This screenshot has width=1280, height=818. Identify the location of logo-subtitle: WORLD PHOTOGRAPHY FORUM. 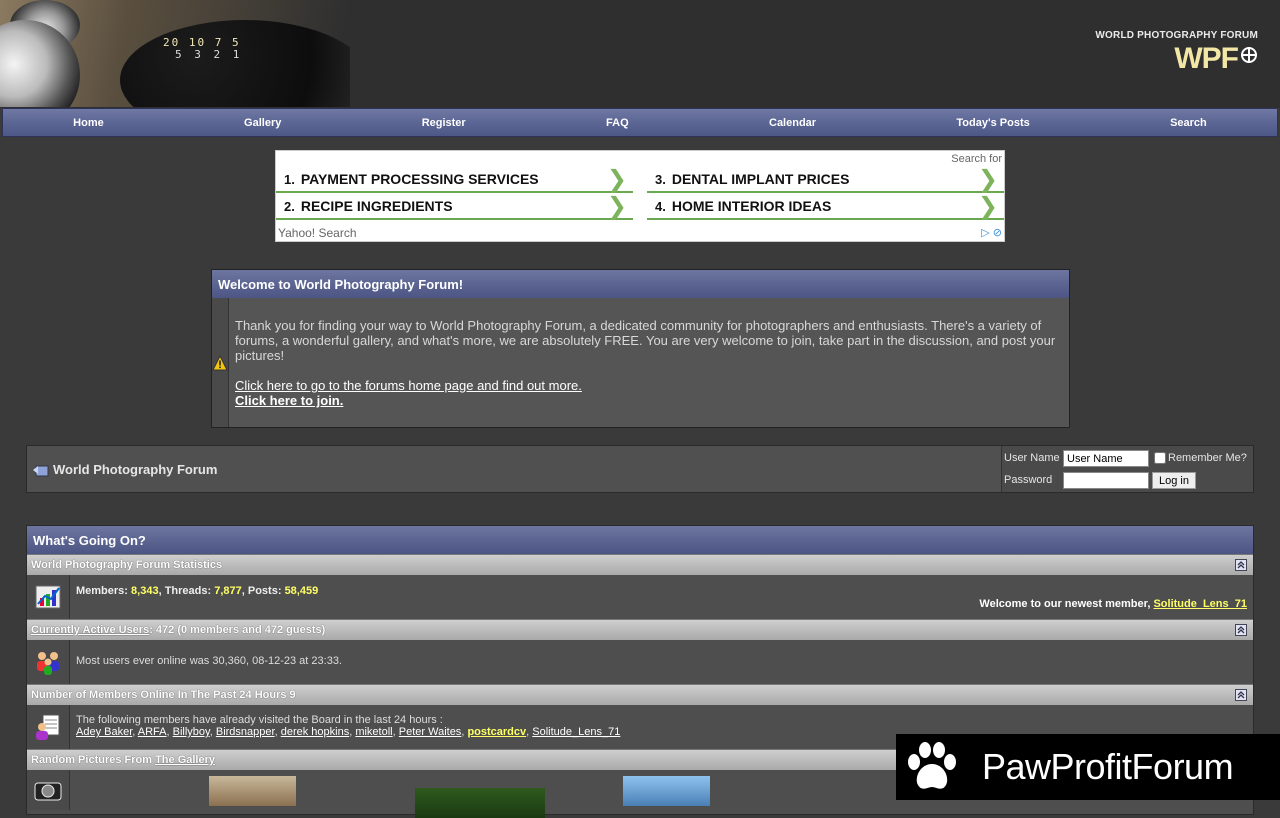
(1176, 35).